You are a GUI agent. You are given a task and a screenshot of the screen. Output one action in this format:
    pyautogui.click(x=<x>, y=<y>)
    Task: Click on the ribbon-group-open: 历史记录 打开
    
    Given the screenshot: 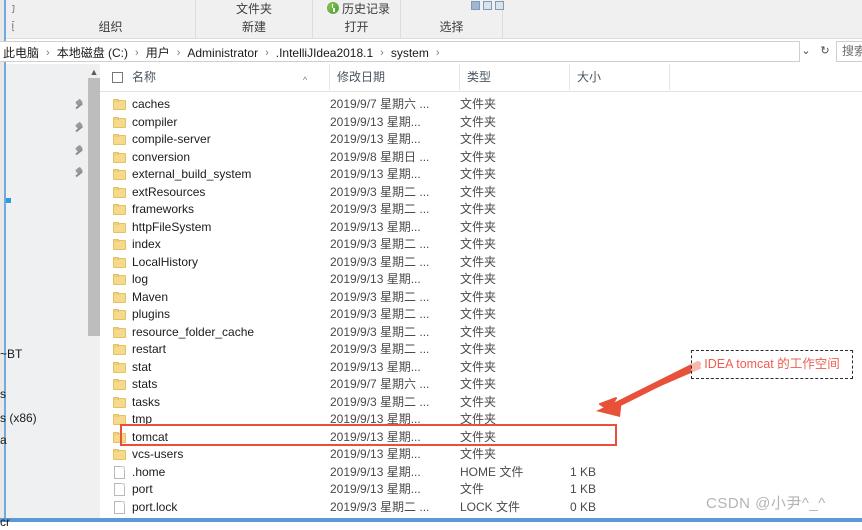 What is the action you would take?
    pyautogui.click(x=357, y=19)
    